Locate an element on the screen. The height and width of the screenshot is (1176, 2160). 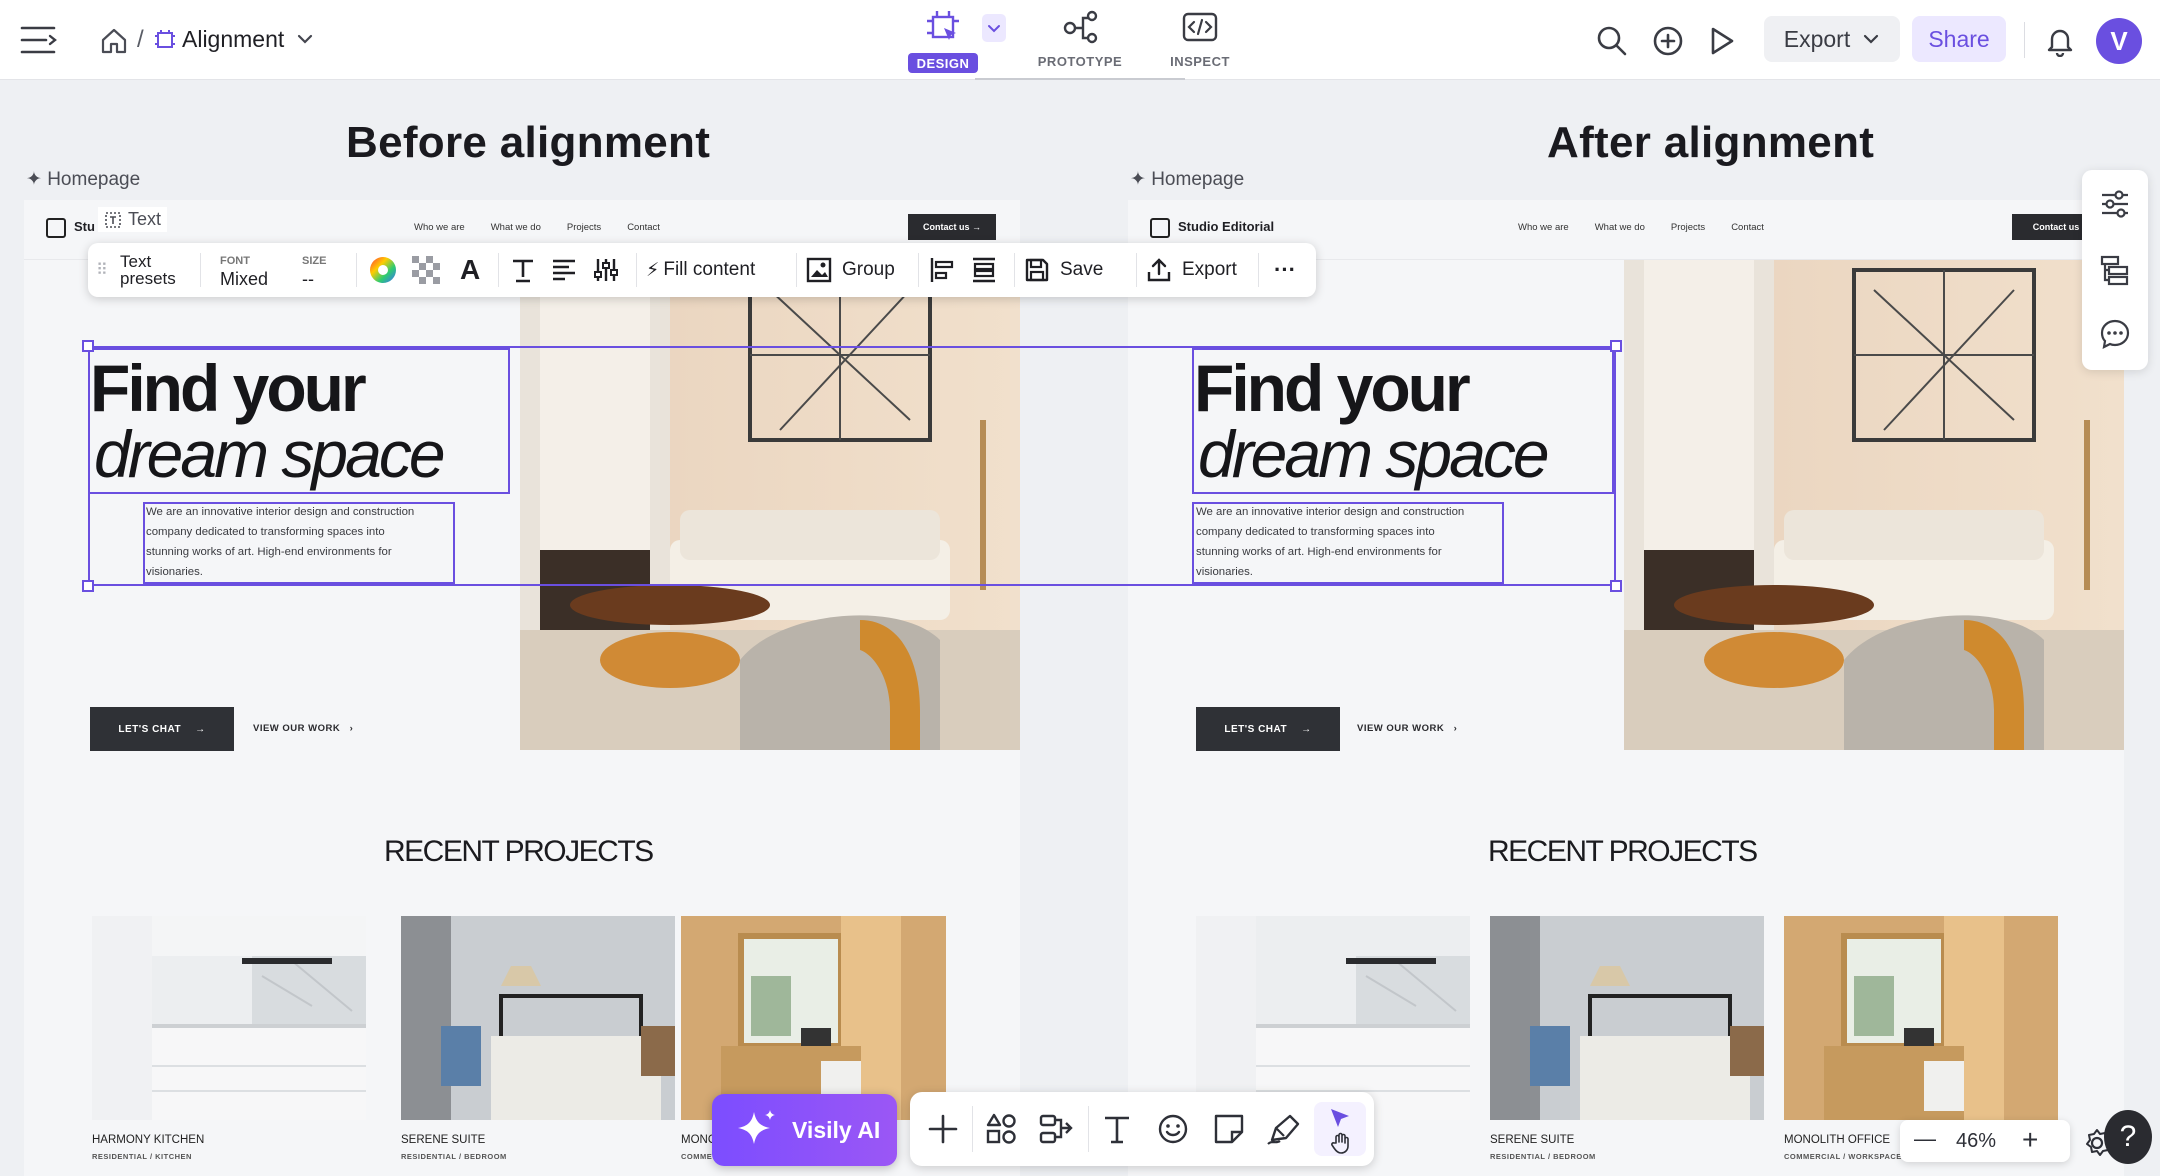
selection-tag: Text is located at coordinates (133, 219).